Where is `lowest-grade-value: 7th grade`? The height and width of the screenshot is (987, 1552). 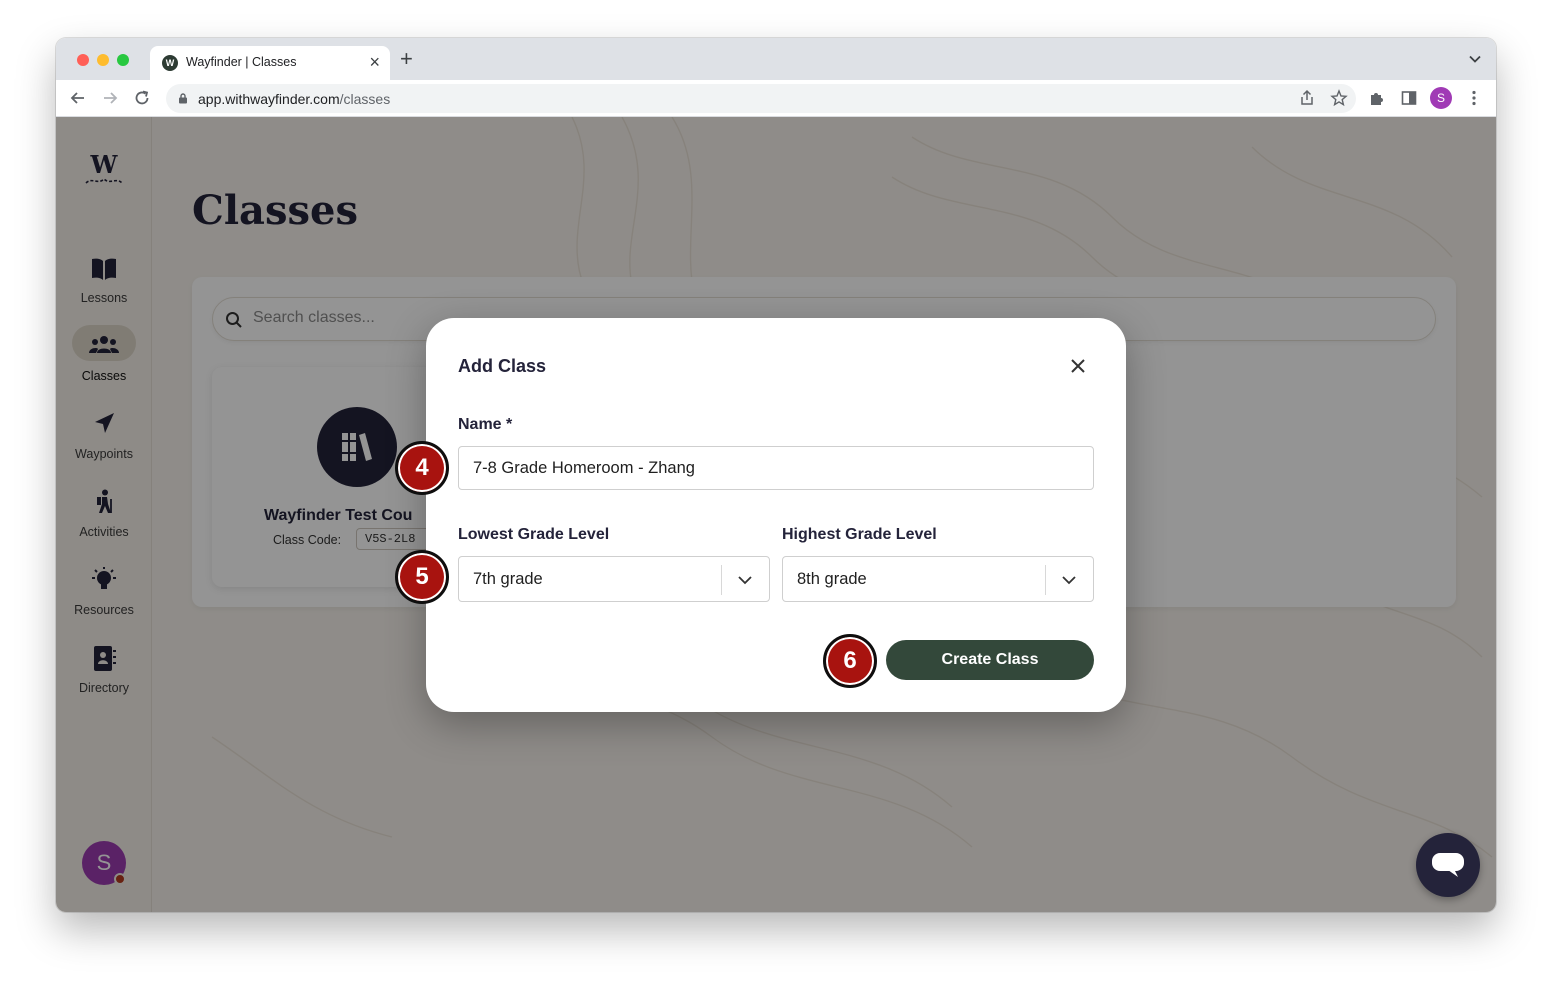 lowest-grade-value: 7th grade is located at coordinates (508, 579).